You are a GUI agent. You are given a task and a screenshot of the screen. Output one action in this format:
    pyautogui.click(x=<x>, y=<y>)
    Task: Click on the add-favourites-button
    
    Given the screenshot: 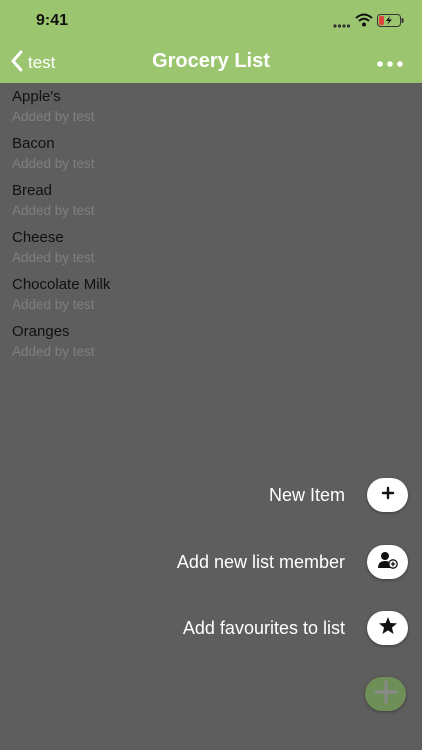 What is the action you would take?
    pyautogui.click(x=387, y=628)
    